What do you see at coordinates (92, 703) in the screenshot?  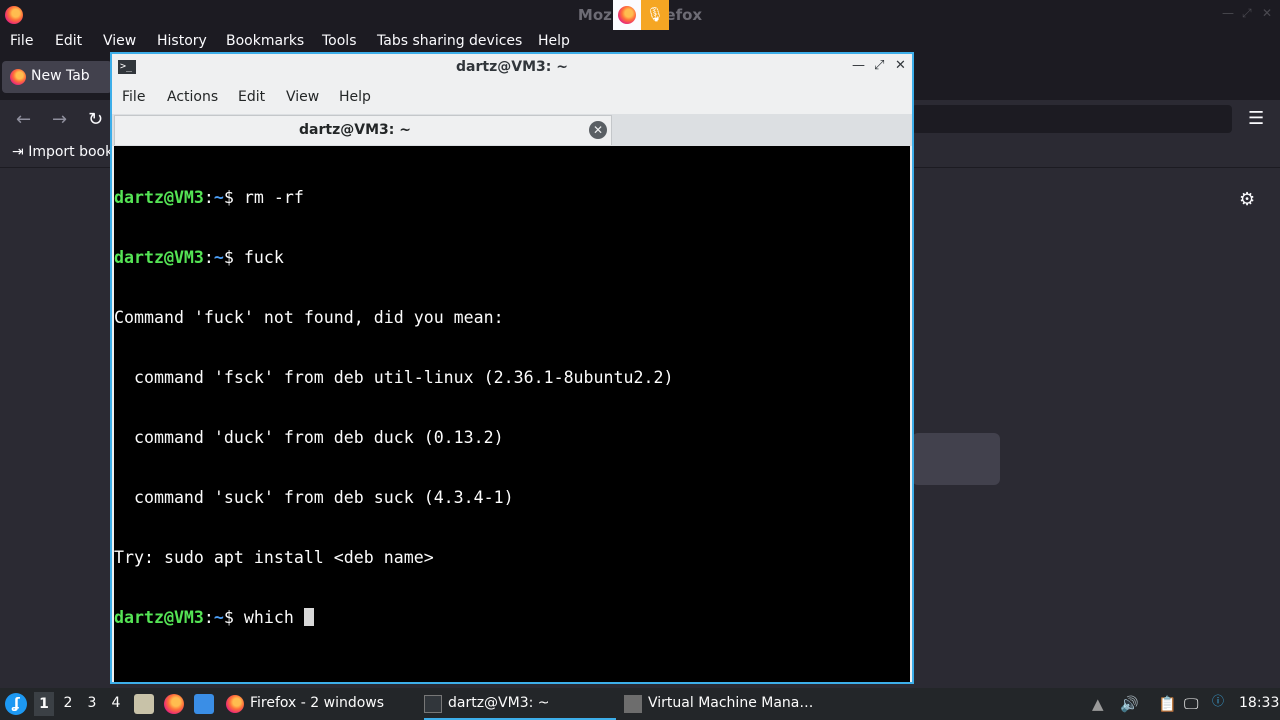 I see `workspace-3: 3` at bounding box center [92, 703].